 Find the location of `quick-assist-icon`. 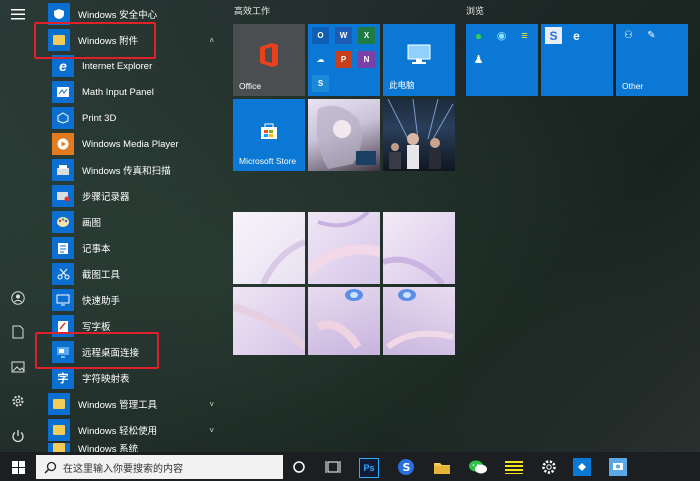

quick-assist-icon is located at coordinates (63, 300).